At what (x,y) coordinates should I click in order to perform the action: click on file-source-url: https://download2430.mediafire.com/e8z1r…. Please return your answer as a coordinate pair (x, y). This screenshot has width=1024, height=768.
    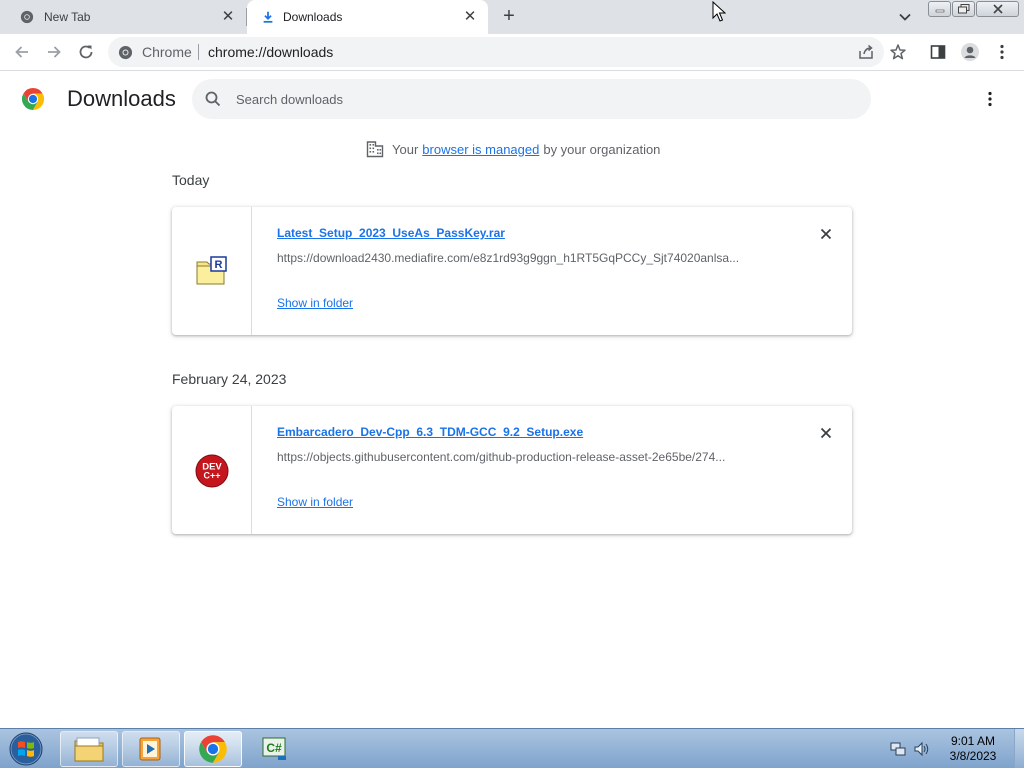
    Looking at the image, I should click on (527, 258).